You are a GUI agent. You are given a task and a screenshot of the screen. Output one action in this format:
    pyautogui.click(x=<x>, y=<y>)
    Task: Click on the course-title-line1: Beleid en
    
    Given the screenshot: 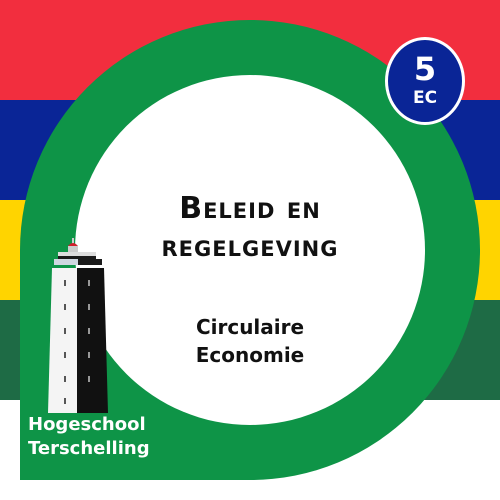 What is the action you would take?
    pyautogui.click(x=250, y=208)
    